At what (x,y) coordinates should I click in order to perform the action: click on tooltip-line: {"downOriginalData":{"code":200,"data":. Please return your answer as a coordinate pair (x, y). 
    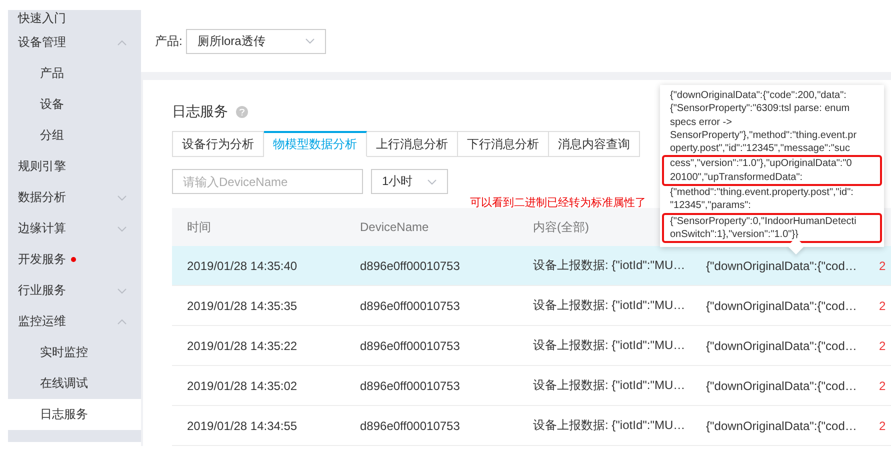
    Looking at the image, I should click on (759, 95).